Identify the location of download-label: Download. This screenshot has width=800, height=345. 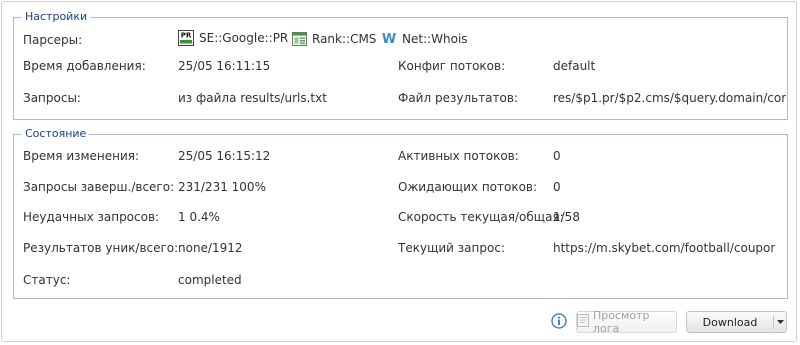
(730, 322).